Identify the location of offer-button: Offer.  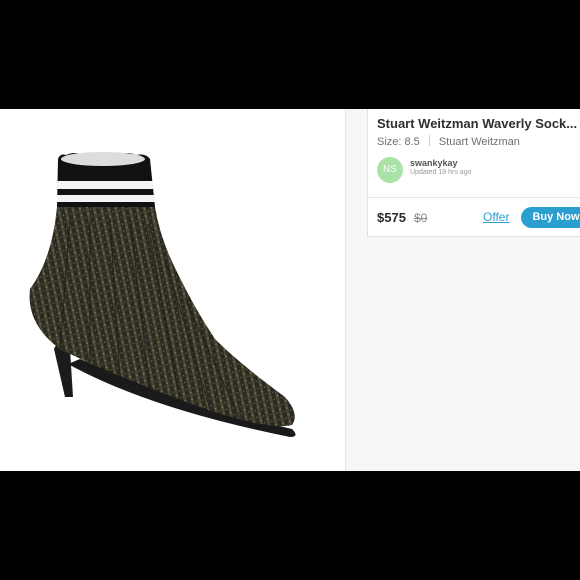
(496, 217).